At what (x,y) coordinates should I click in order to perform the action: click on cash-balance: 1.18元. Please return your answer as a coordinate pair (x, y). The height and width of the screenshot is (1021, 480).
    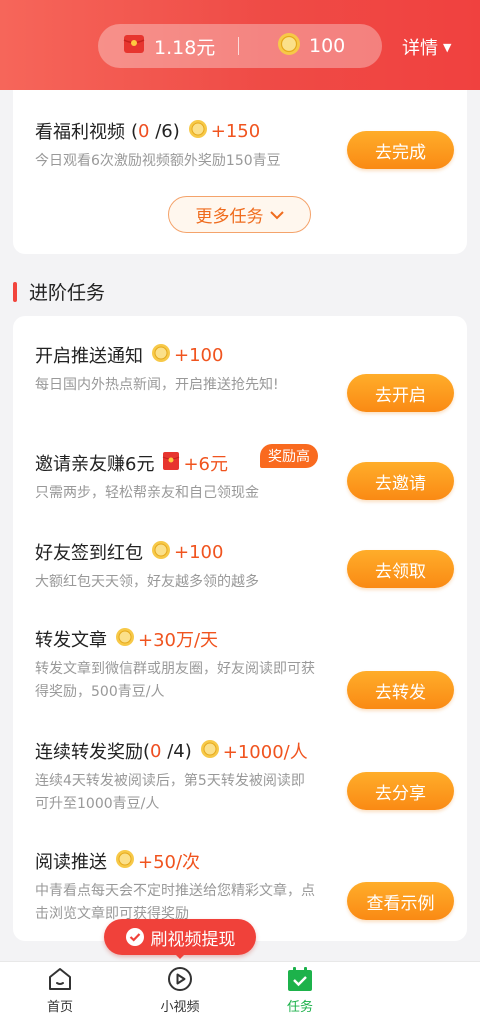
    Looking at the image, I should click on (168, 46).